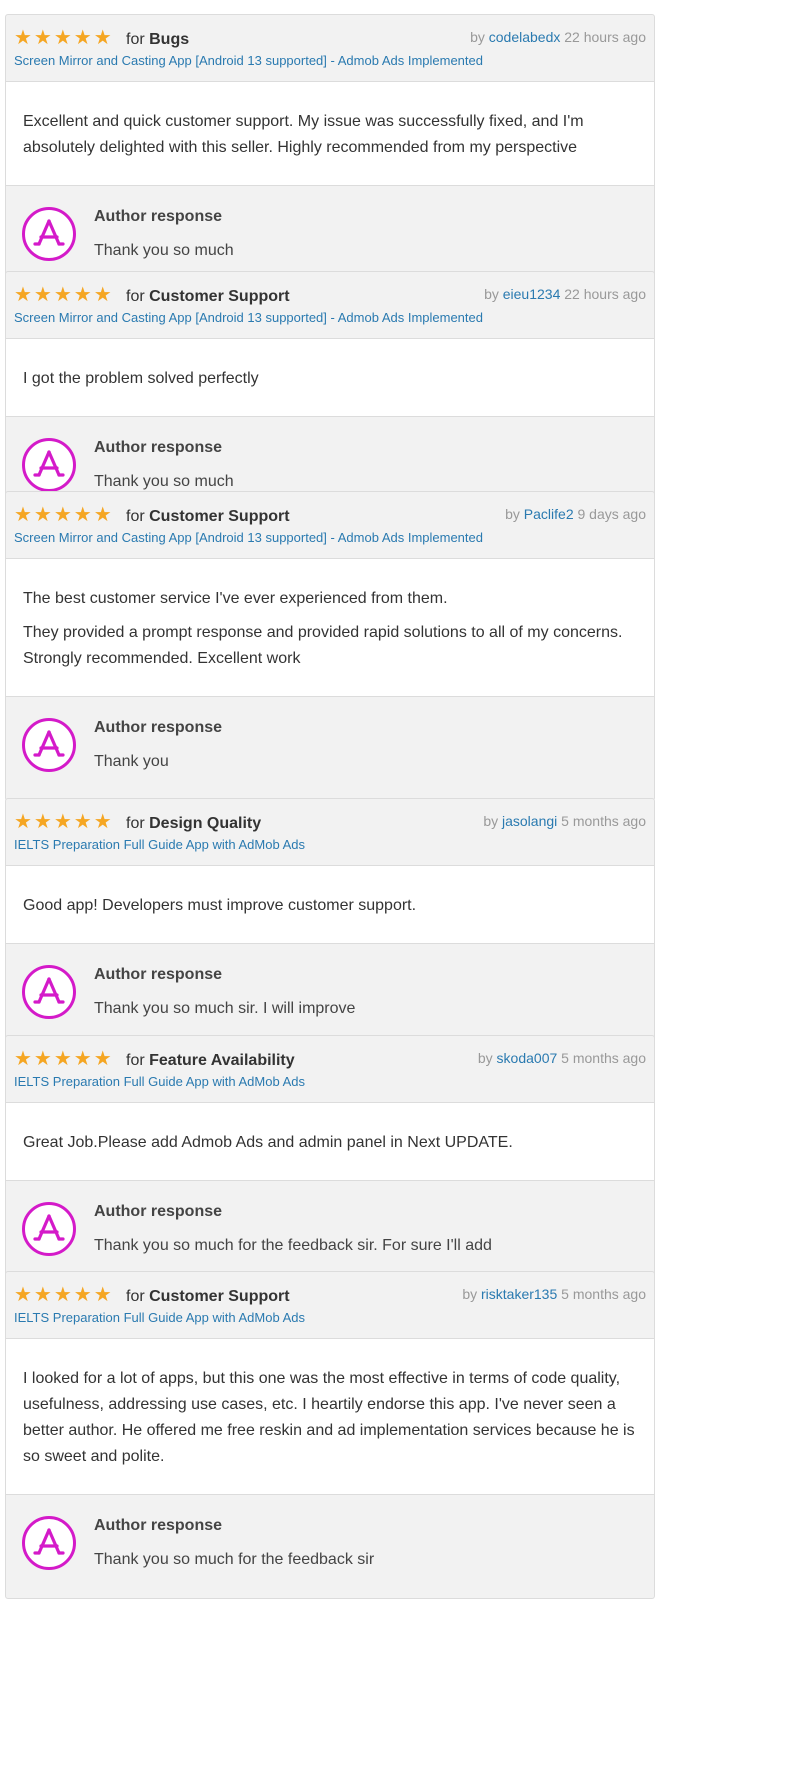  I want to click on review-byline: by risktaker135 5 months ago, so click(554, 1294).